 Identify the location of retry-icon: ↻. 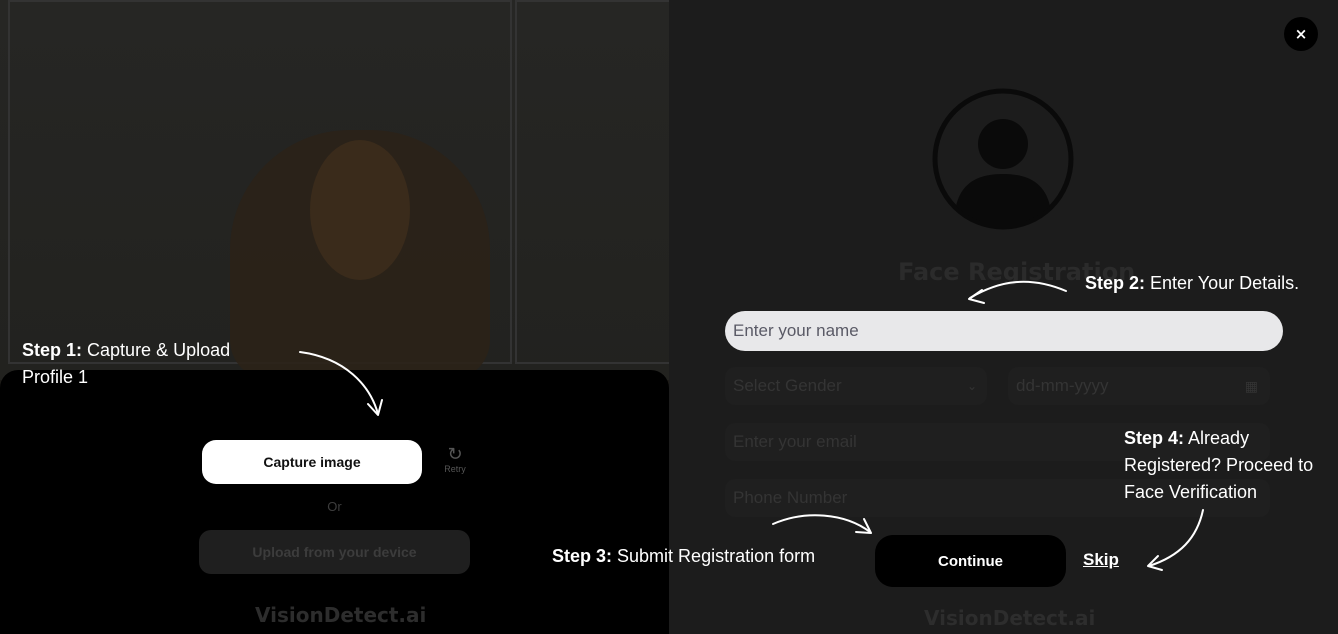
(455, 454).